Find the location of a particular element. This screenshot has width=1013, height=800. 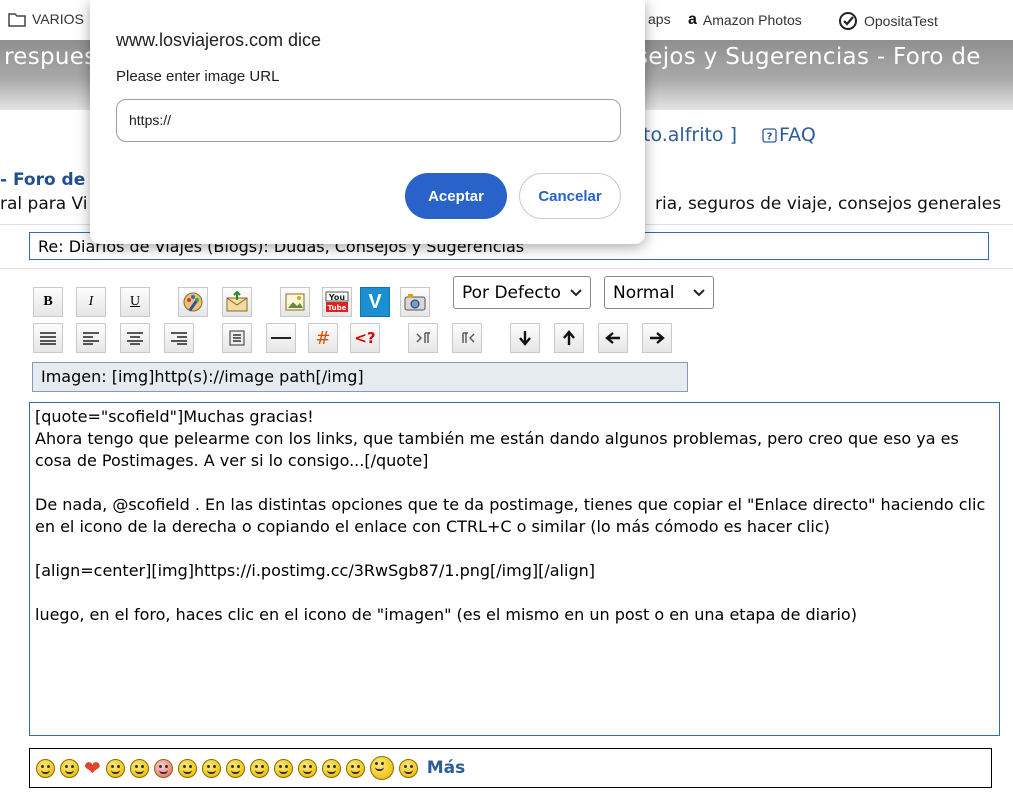

amazon-icon: a is located at coordinates (692, 19).